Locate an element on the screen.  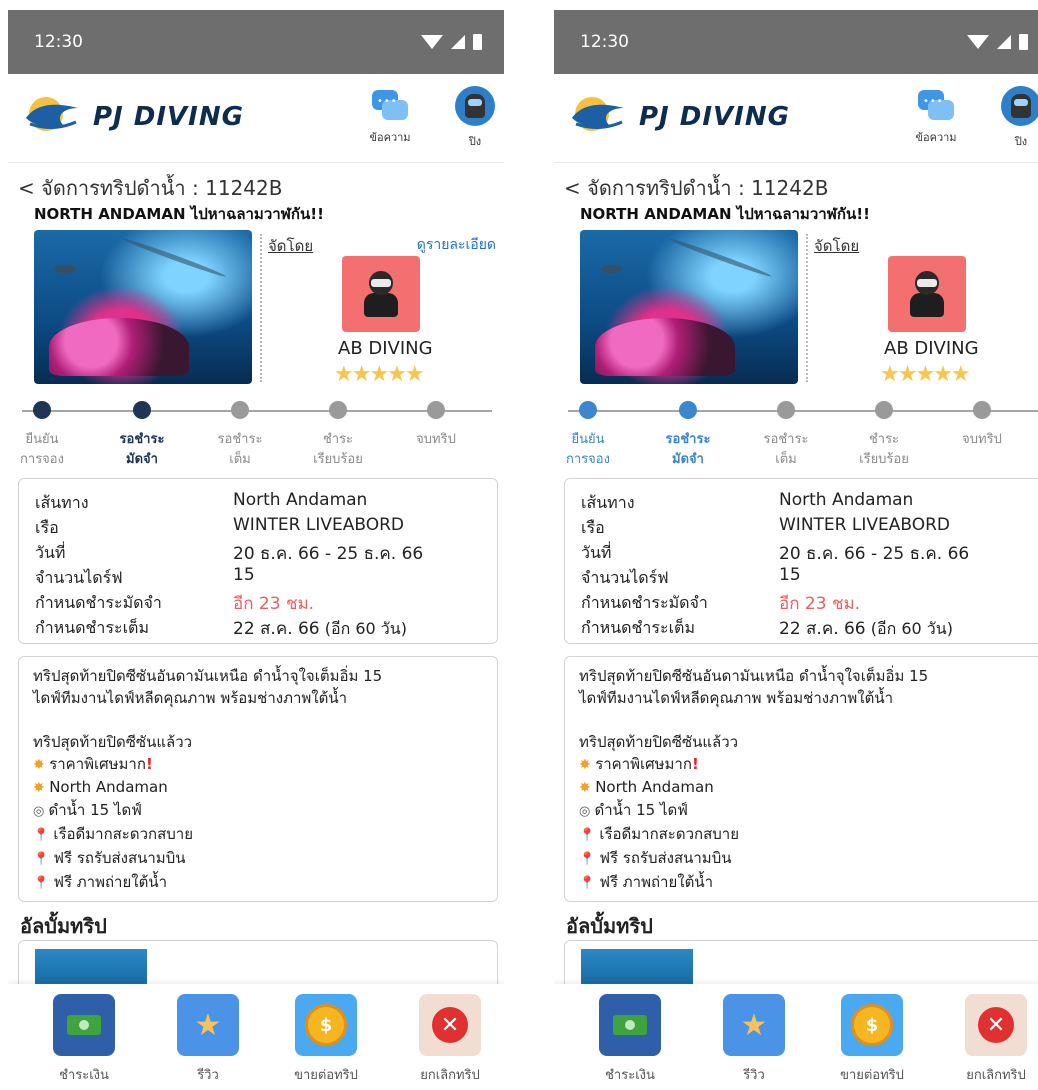
review-icon: ★ is located at coordinates (754, 1025).